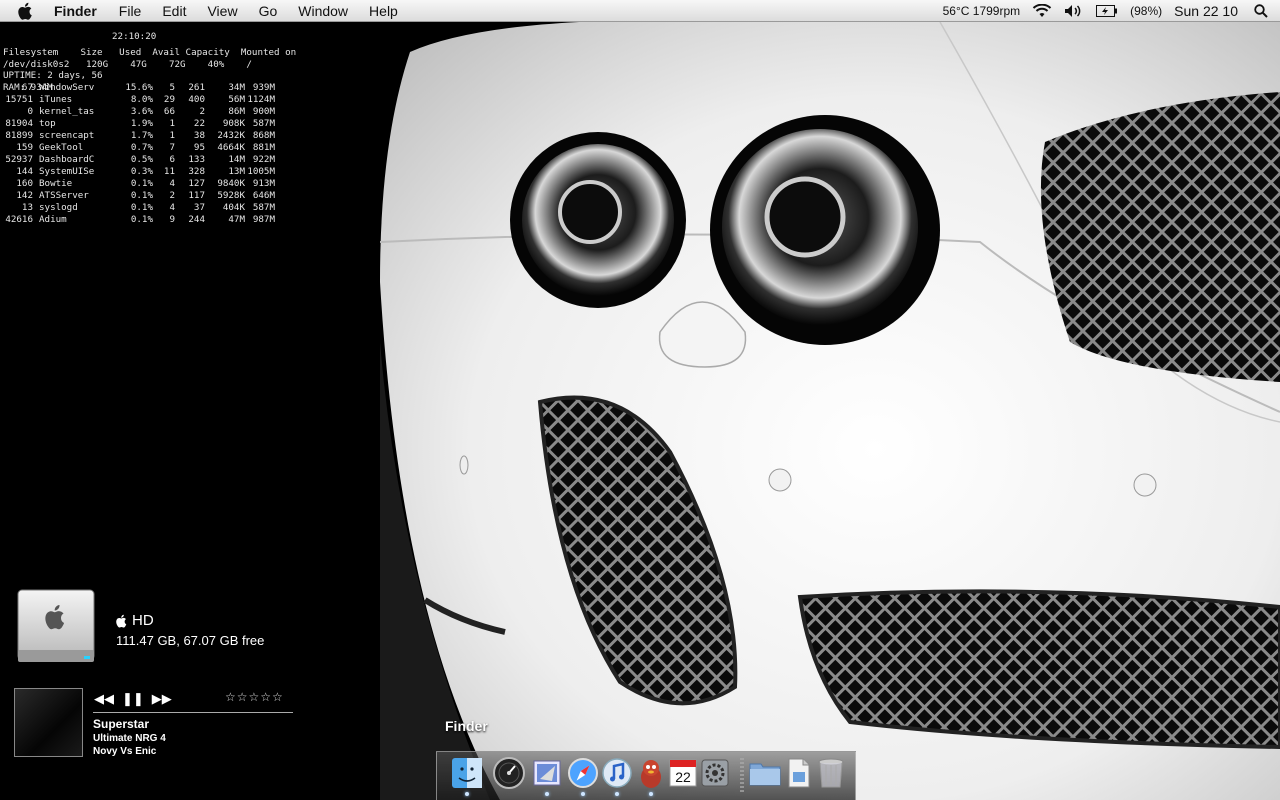 The width and height of the screenshot is (1280, 800). Describe the element at coordinates (1107, 11) in the screenshot. I see `battery-icon` at that location.